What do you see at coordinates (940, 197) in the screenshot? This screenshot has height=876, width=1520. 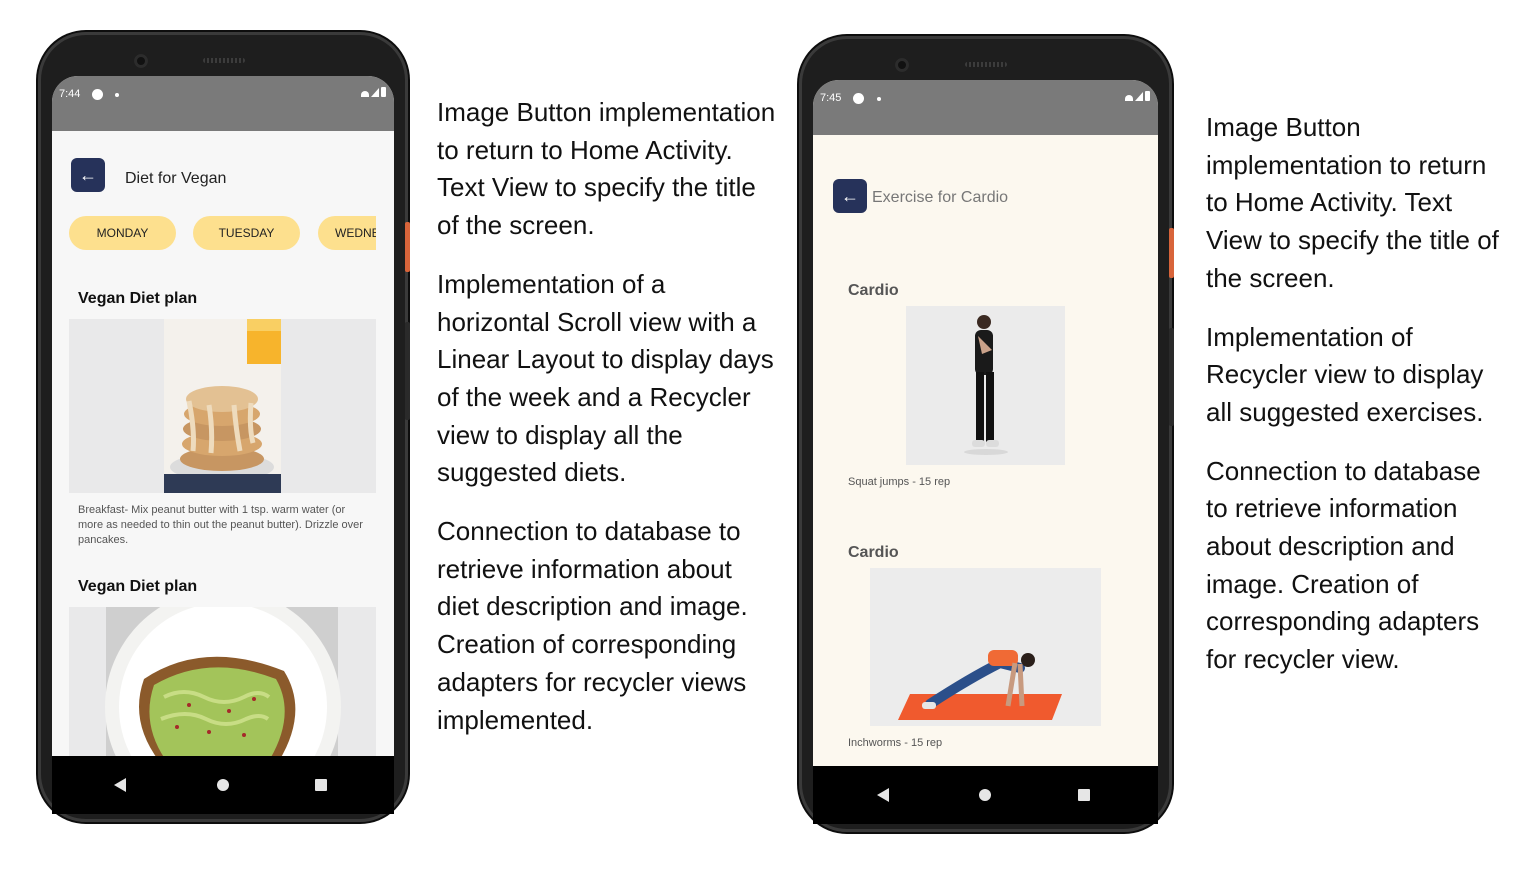 I see `page-title: Exercise for Cardio` at bounding box center [940, 197].